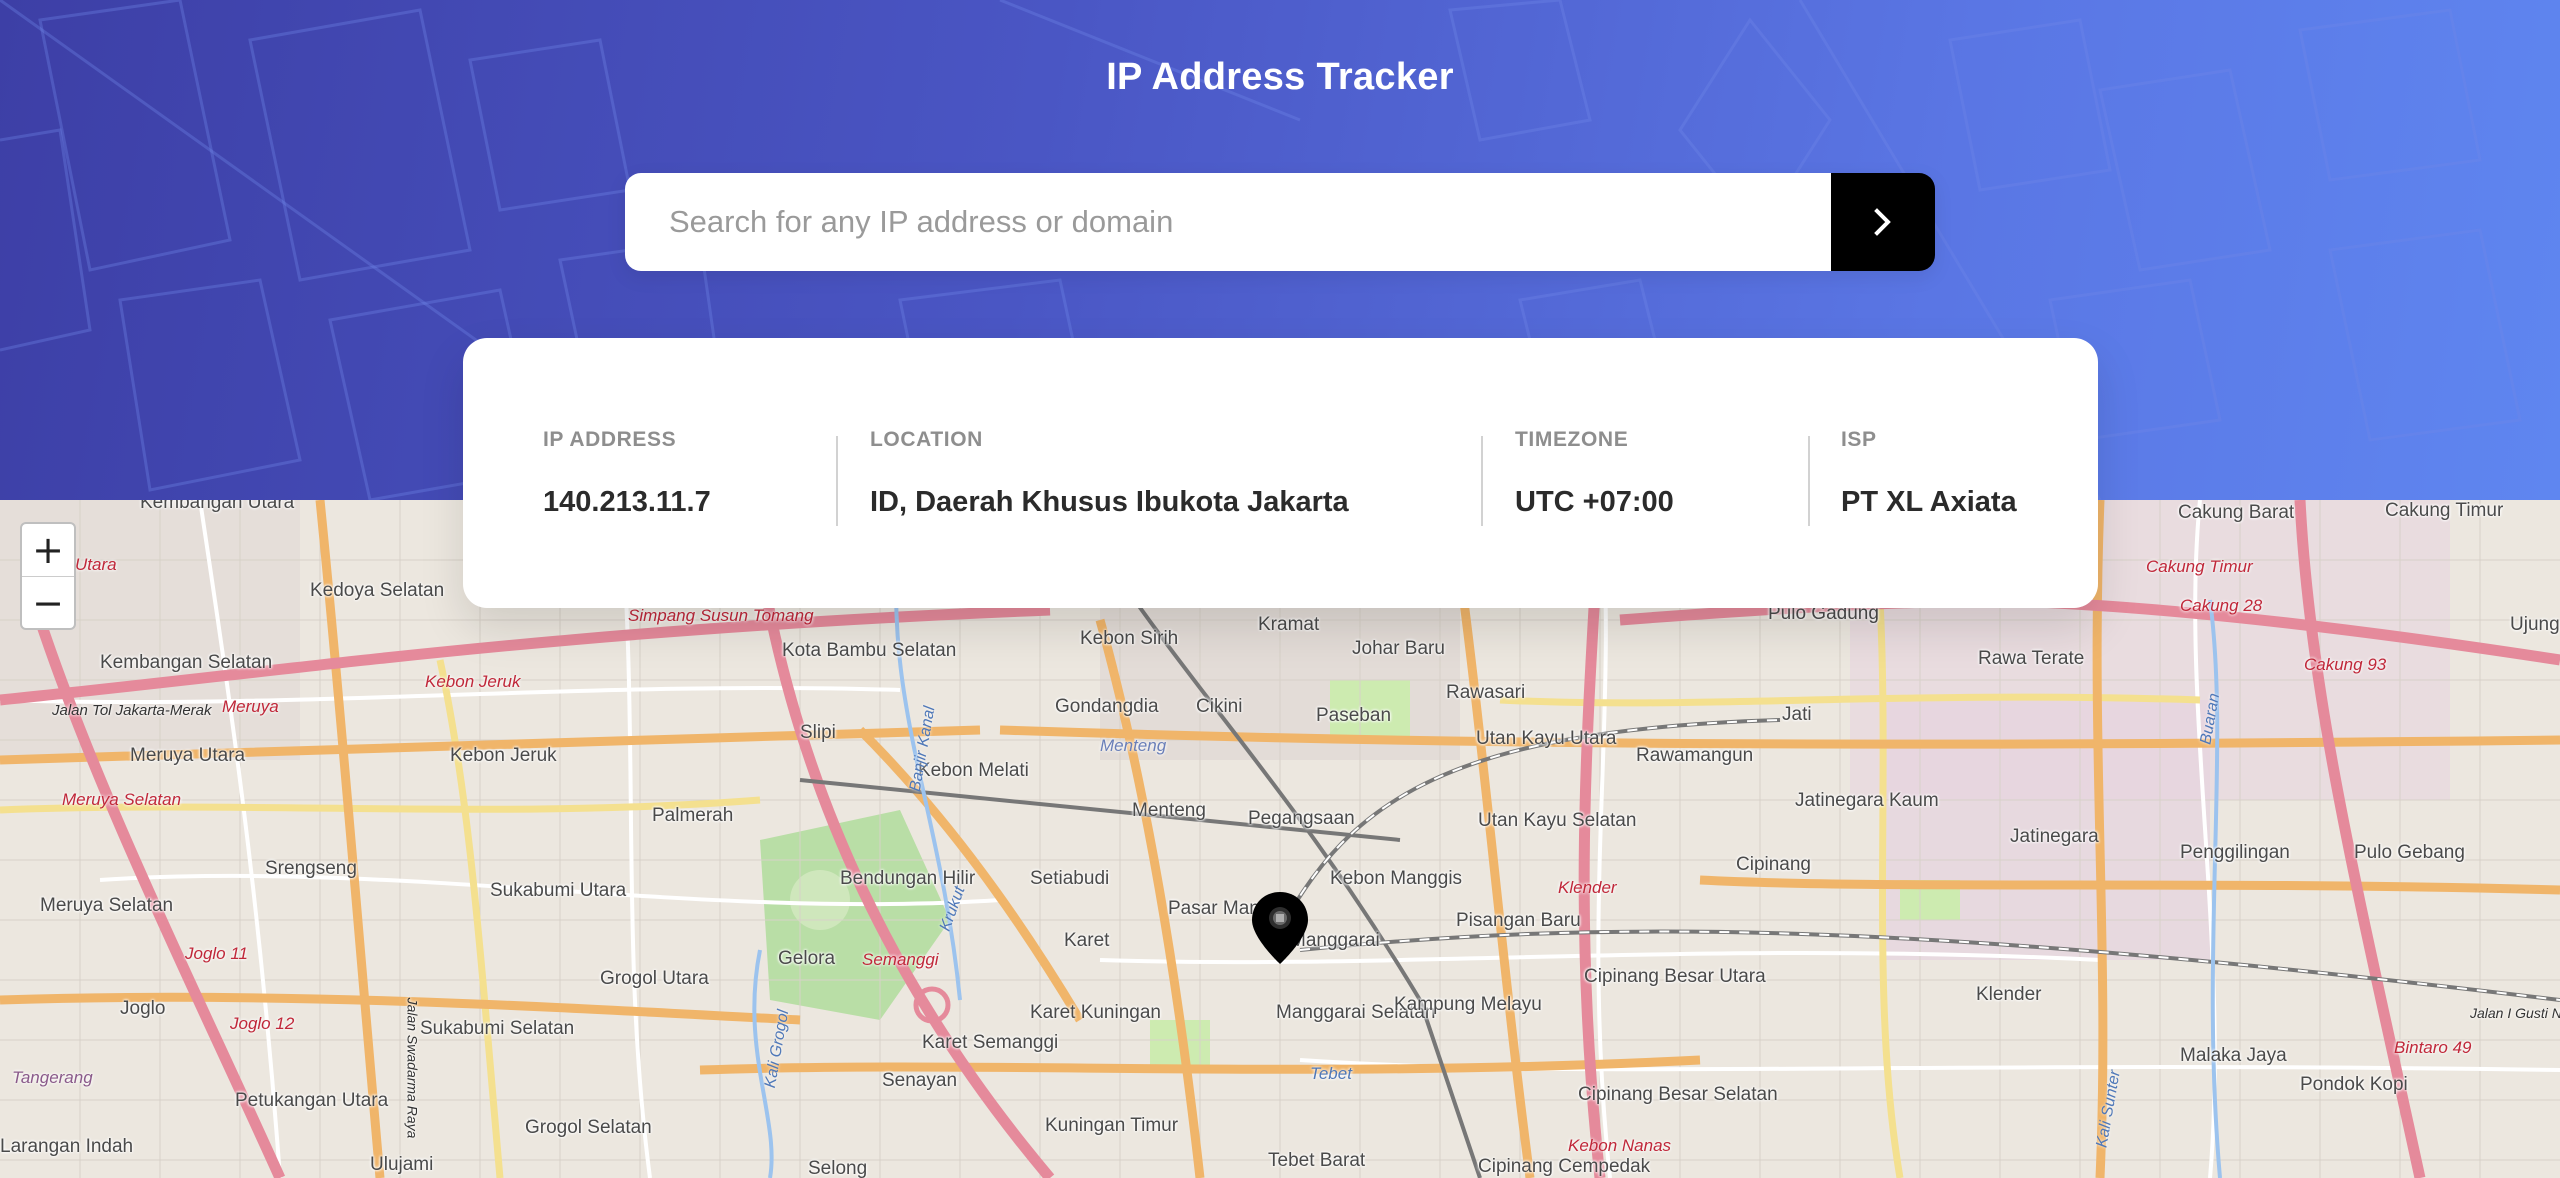 This screenshot has width=2560, height=1178. Describe the element at coordinates (1929, 473) in the screenshot. I see `isp-section: ISP PT XL Axiata` at that location.